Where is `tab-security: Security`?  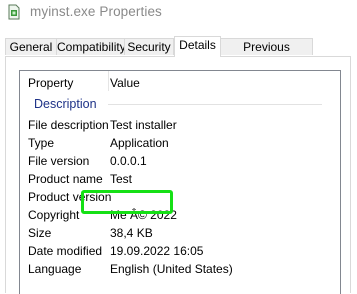
tab-security: Security is located at coordinates (149, 46).